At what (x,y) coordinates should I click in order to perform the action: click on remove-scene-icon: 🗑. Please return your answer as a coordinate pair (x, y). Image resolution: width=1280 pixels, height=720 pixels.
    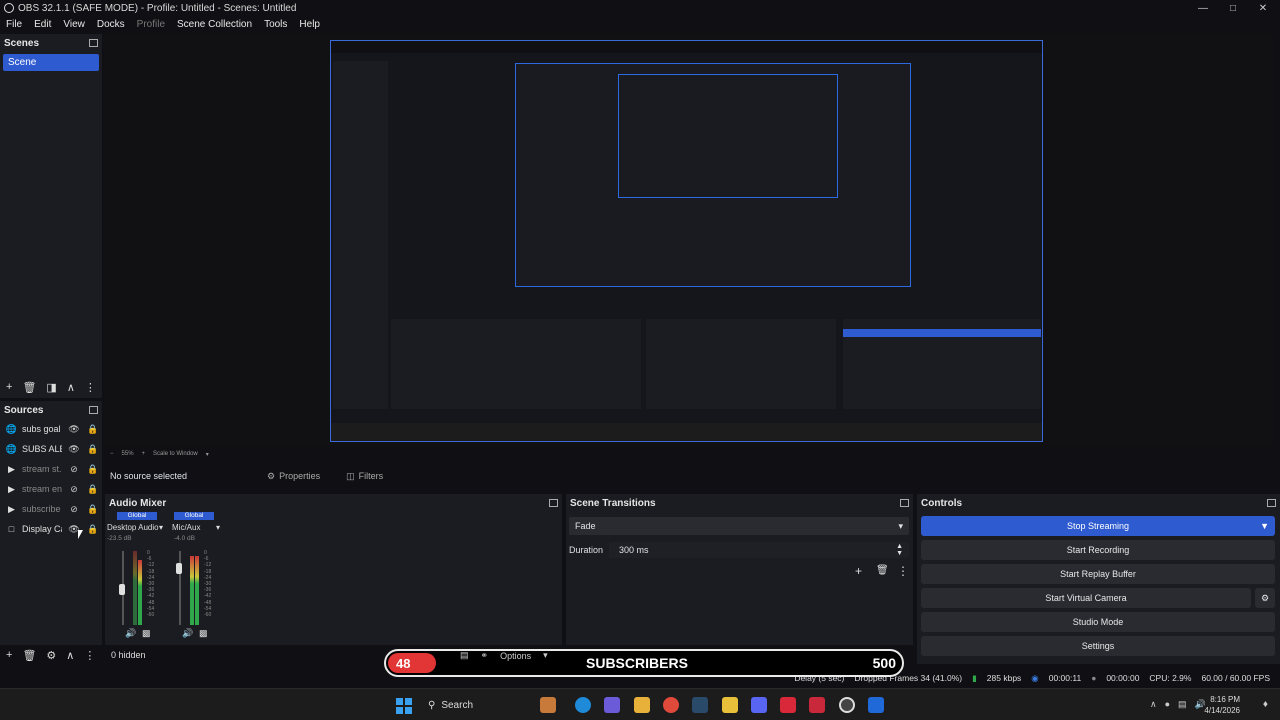
    Looking at the image, I should click on (29, 387).